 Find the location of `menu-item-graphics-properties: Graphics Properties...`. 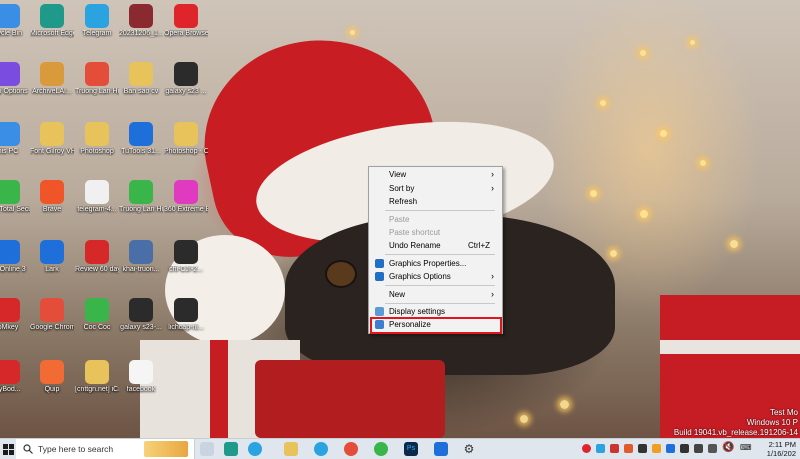

menu-item-graphics-properties: Graphics Properties... is located at coordinates (435, 263).